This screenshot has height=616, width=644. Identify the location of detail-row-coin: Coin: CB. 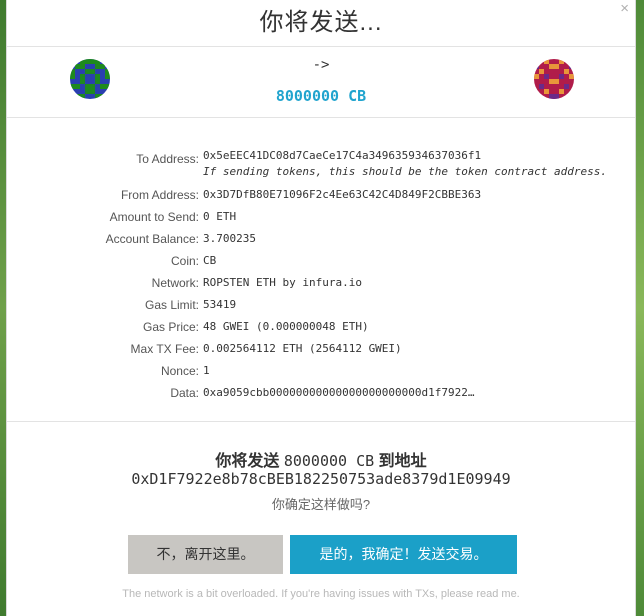
(321, 262).